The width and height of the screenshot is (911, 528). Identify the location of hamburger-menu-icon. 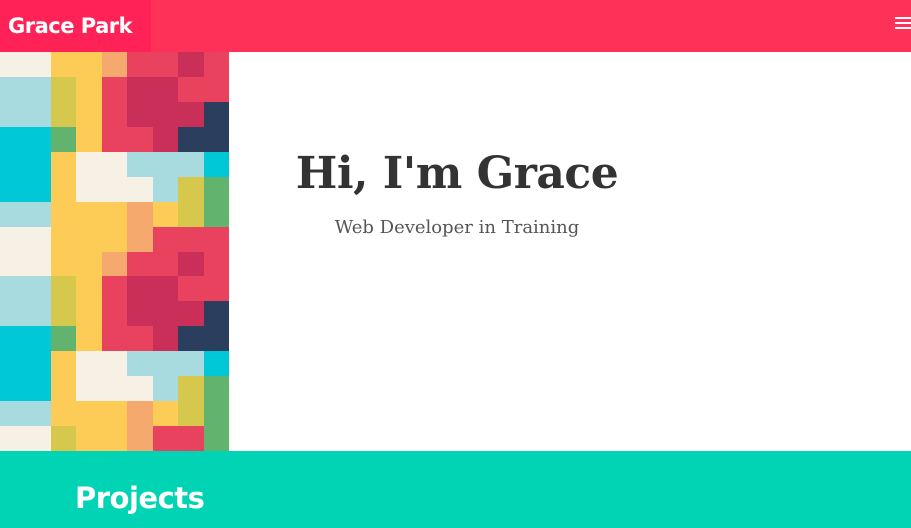
(903, 25).